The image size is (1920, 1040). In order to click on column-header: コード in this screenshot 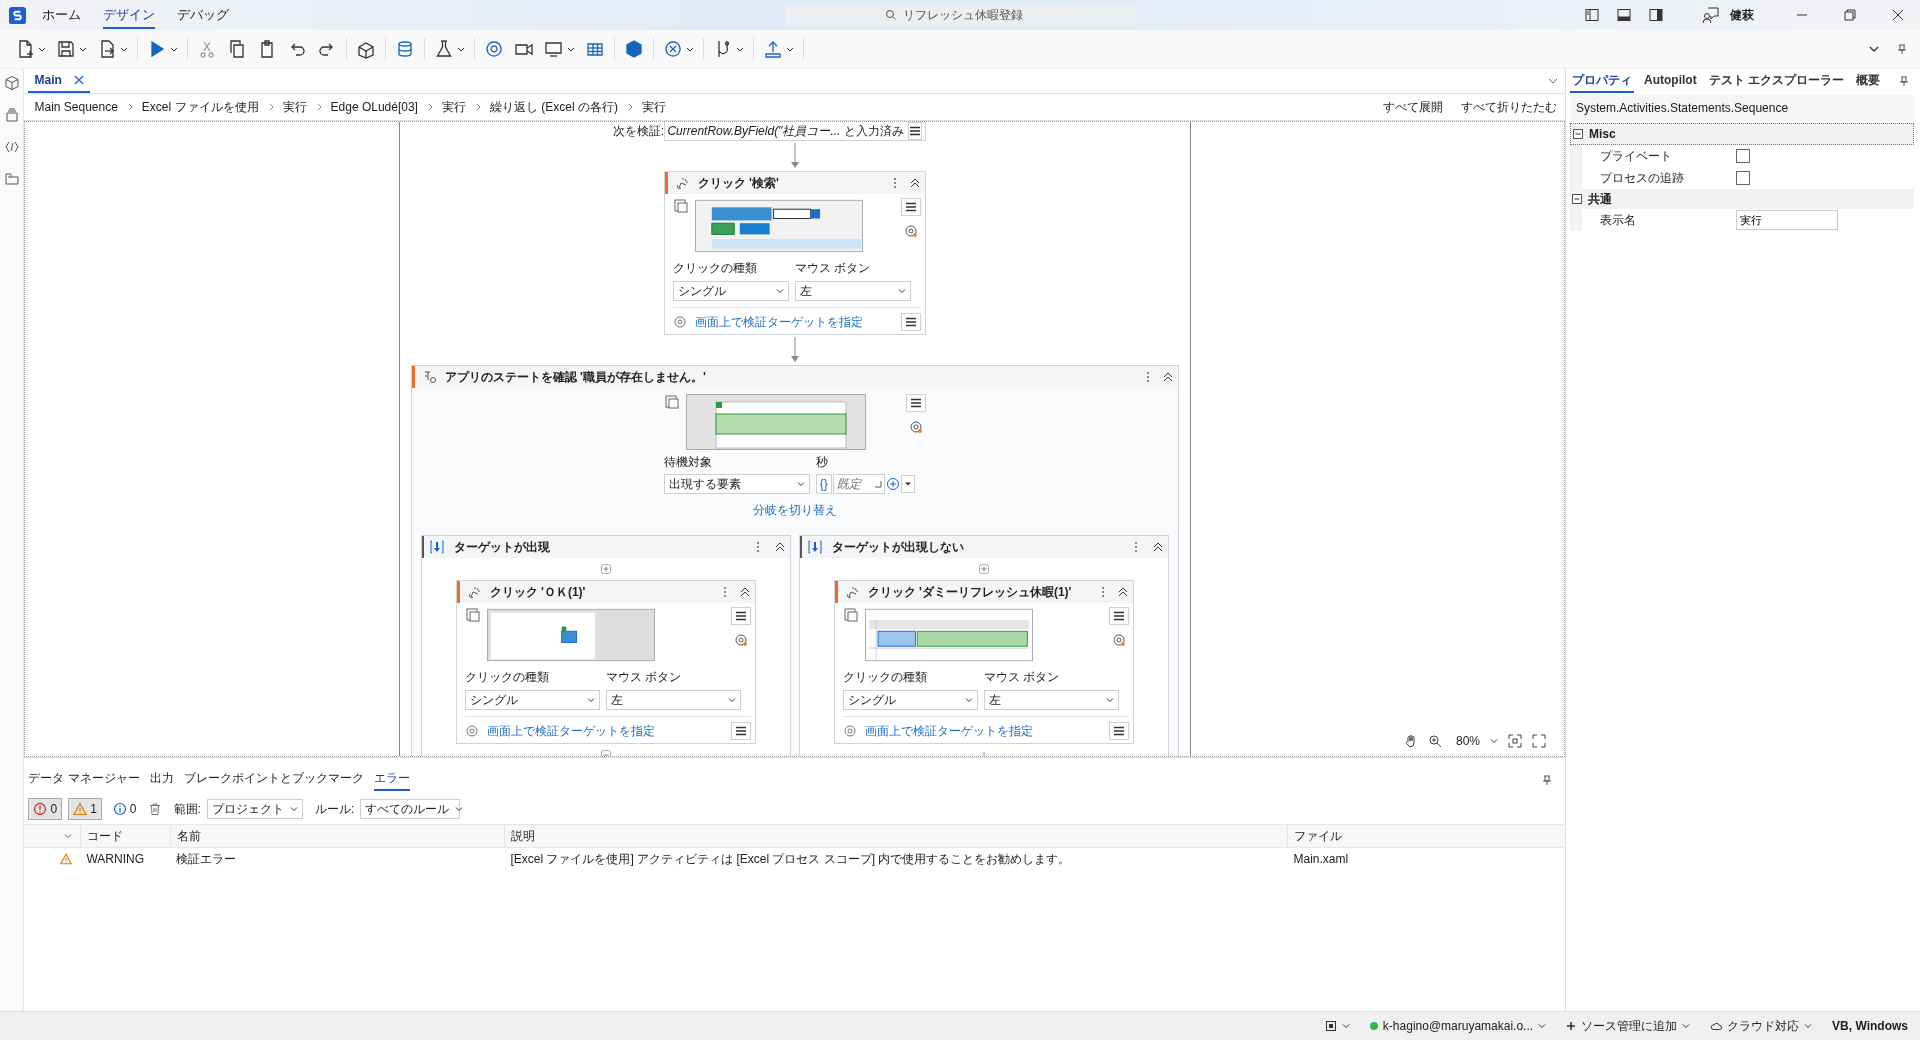, I will do `click(125, 836)`.